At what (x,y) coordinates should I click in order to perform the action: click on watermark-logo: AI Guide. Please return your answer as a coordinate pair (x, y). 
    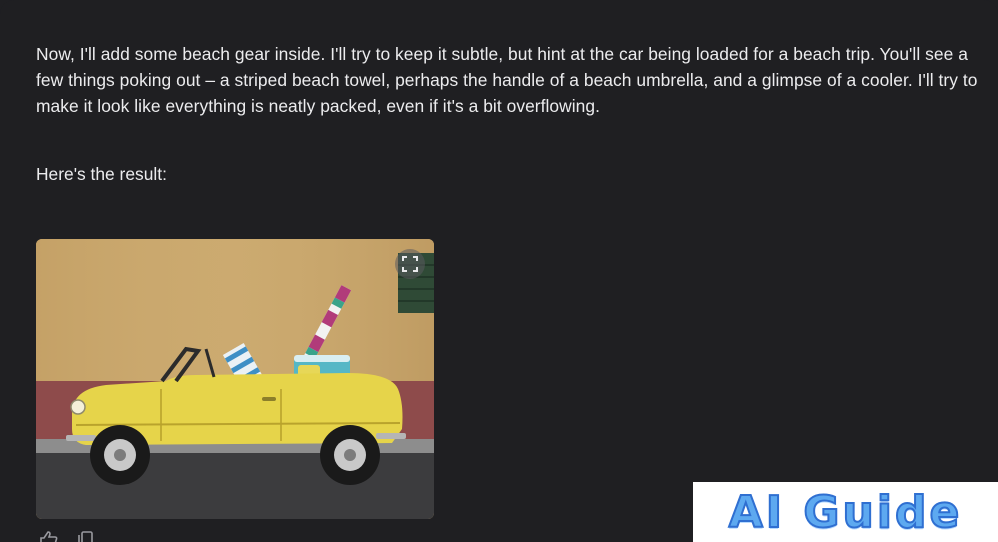
    Looking at the image, I should click on (845, 512).